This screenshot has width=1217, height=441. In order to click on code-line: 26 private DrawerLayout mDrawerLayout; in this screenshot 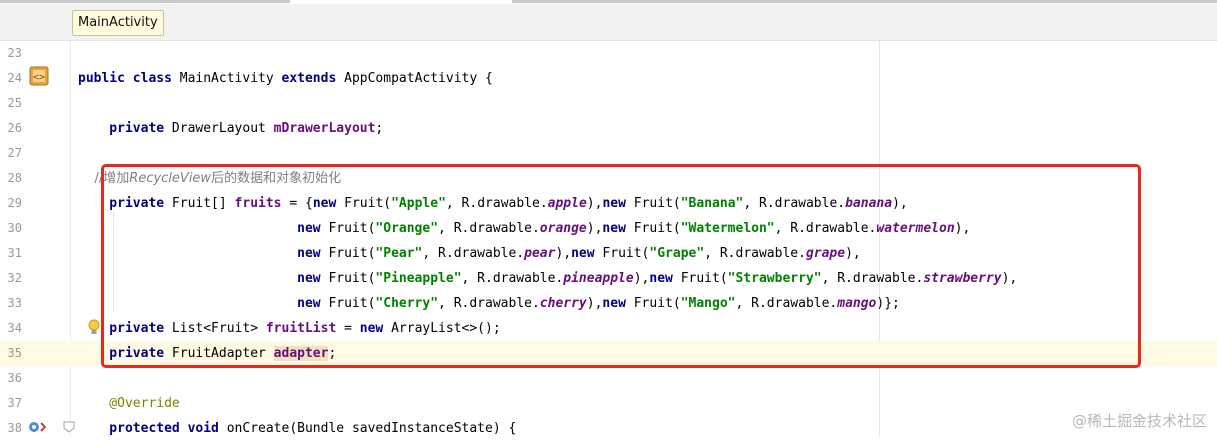, I will do `click(608, 128)`.